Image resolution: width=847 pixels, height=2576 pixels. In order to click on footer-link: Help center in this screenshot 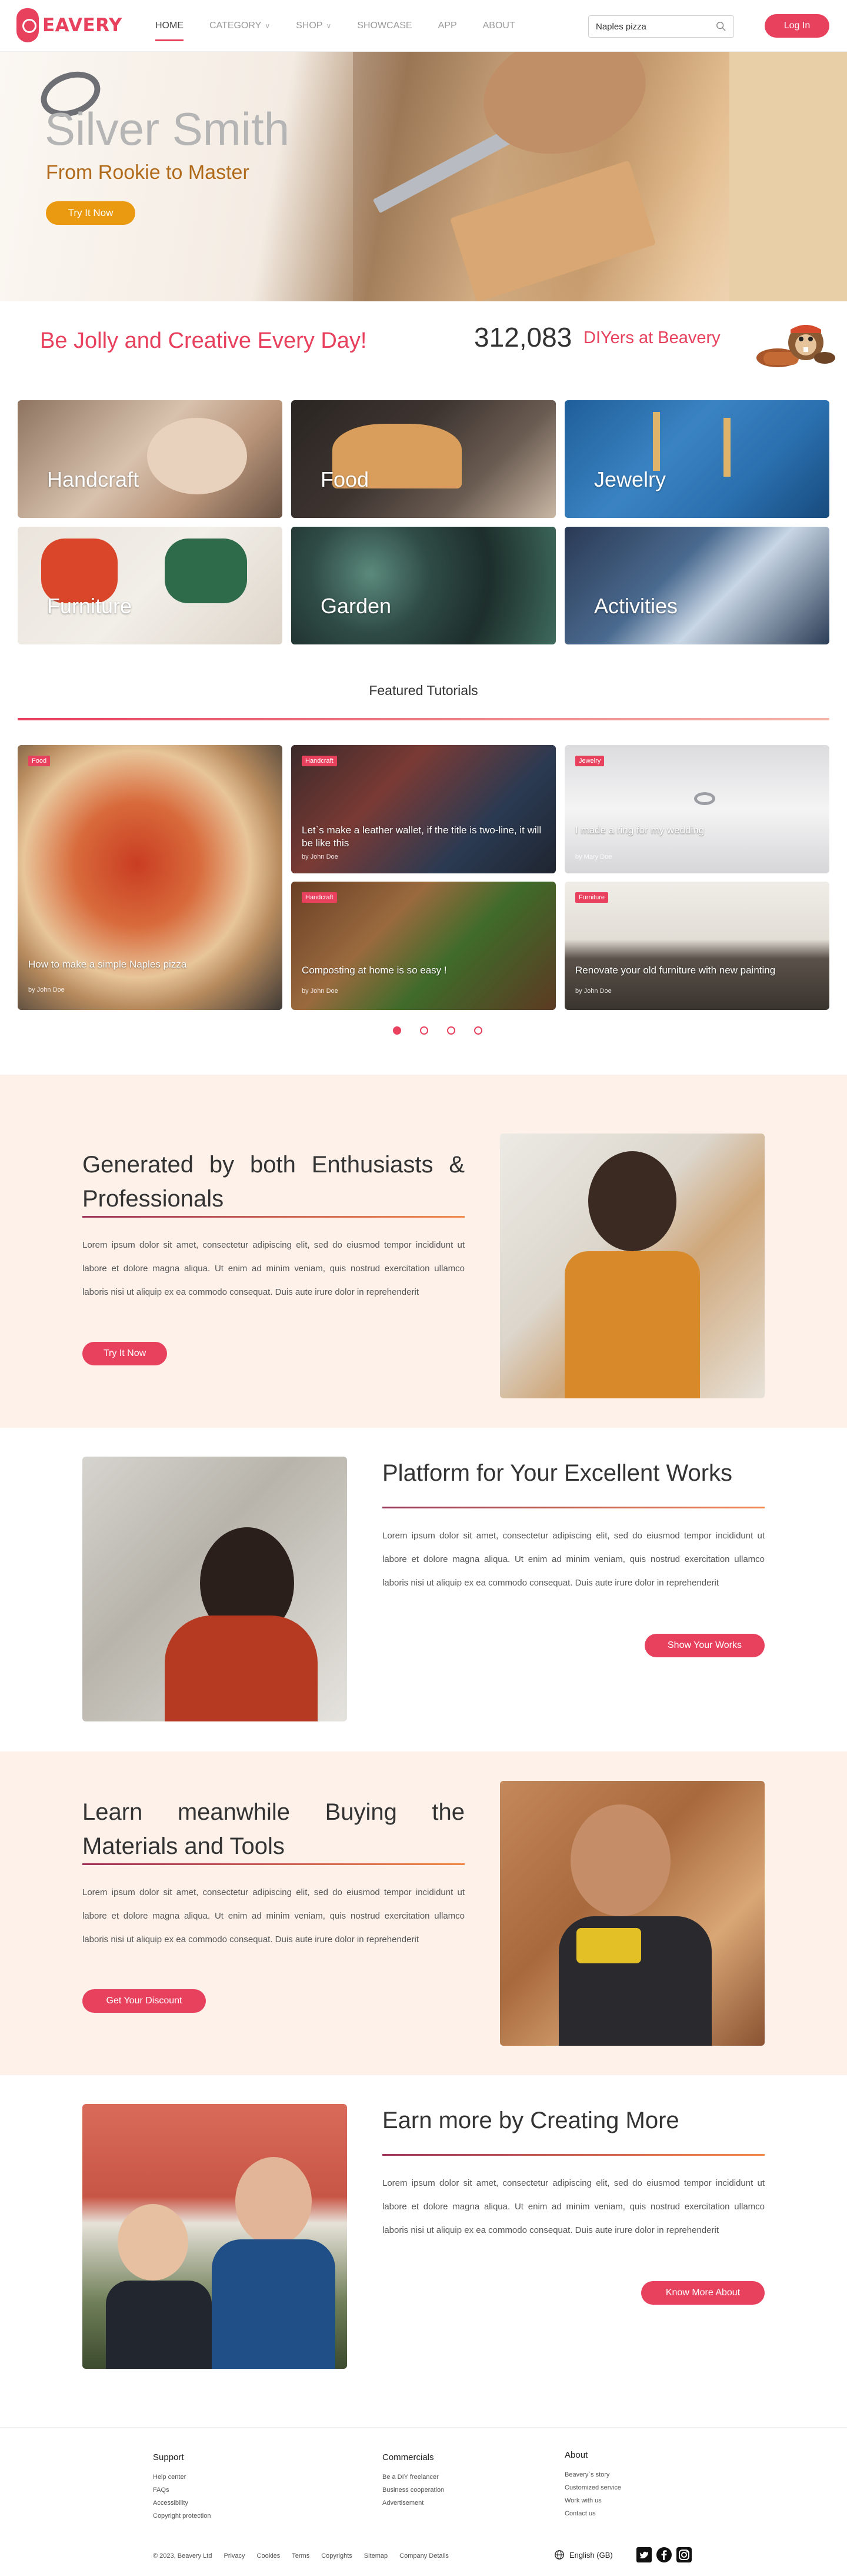, I will do `click(182, 2477)`.